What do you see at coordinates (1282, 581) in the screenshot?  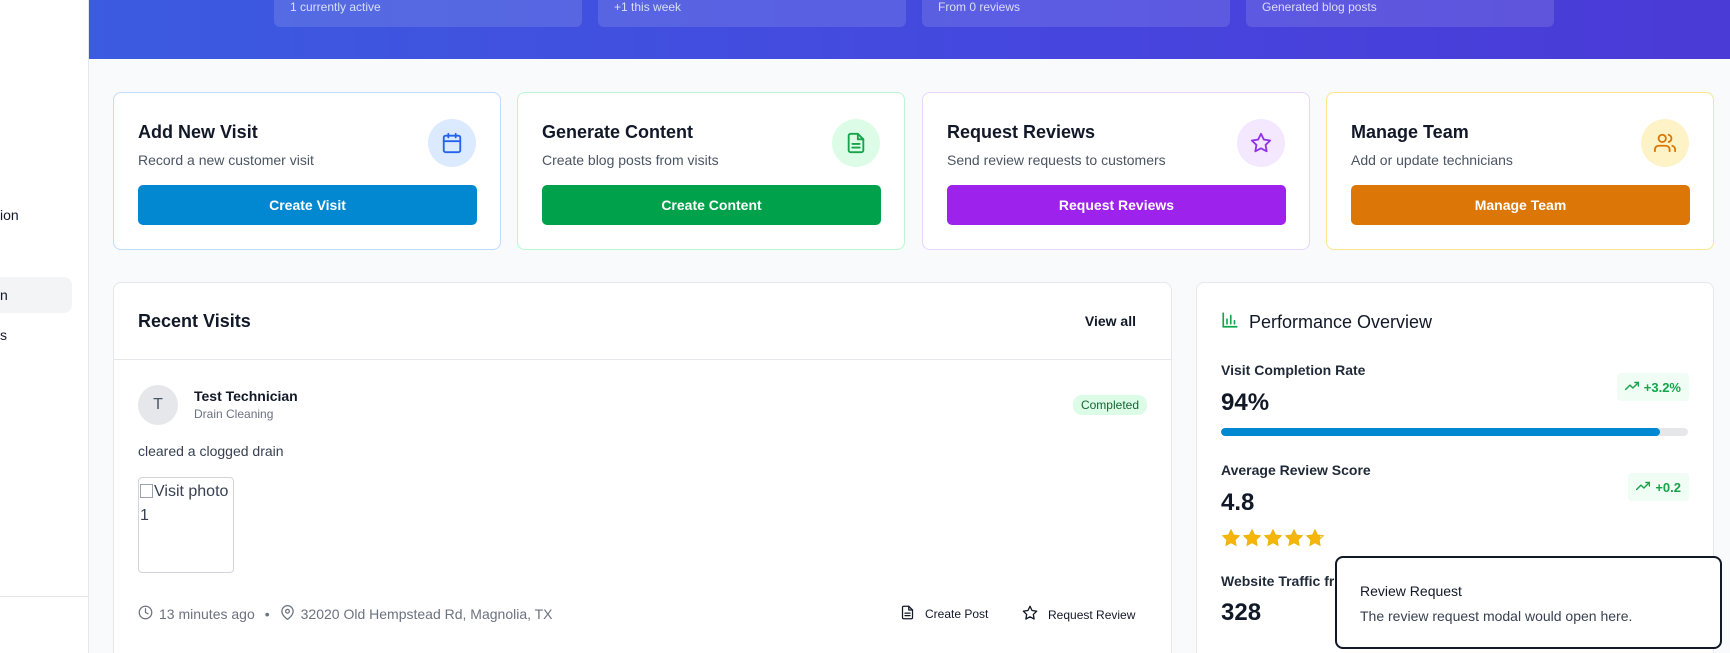 I see `website-traffic-label: Website Traffic fro` at bounding box center [1282, 581].